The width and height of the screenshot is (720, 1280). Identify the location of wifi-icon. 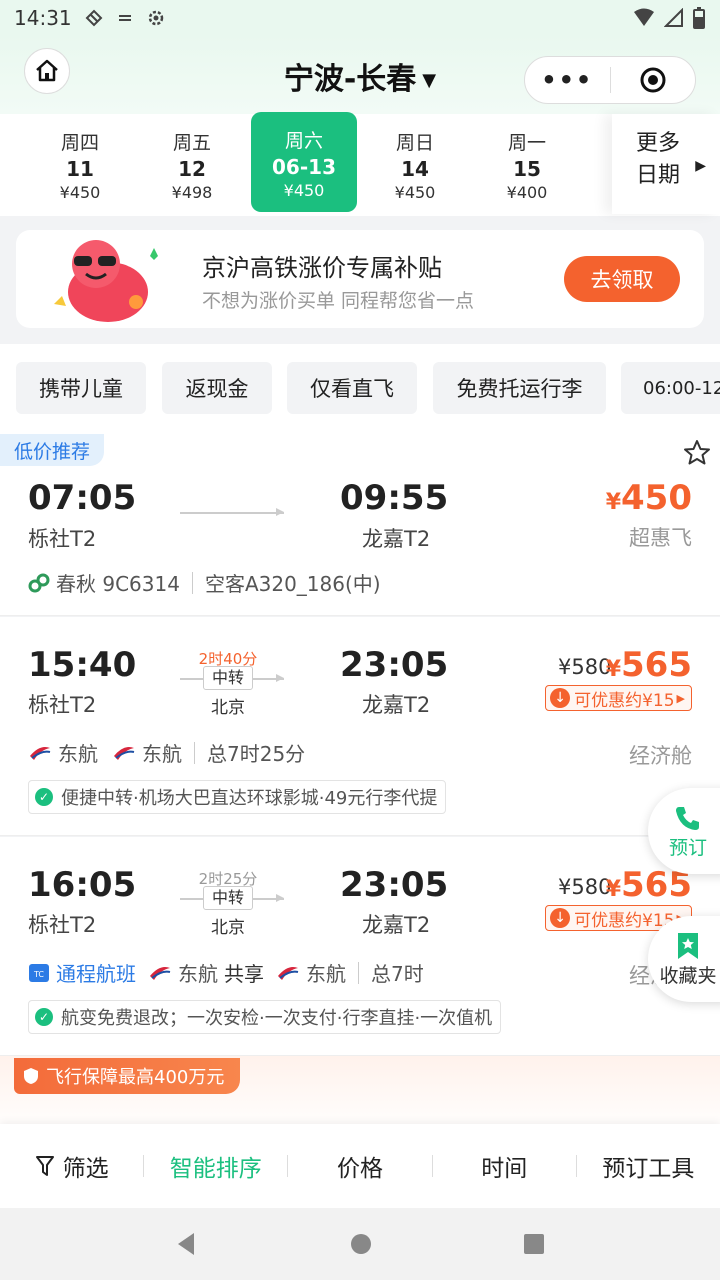
(644, 17).